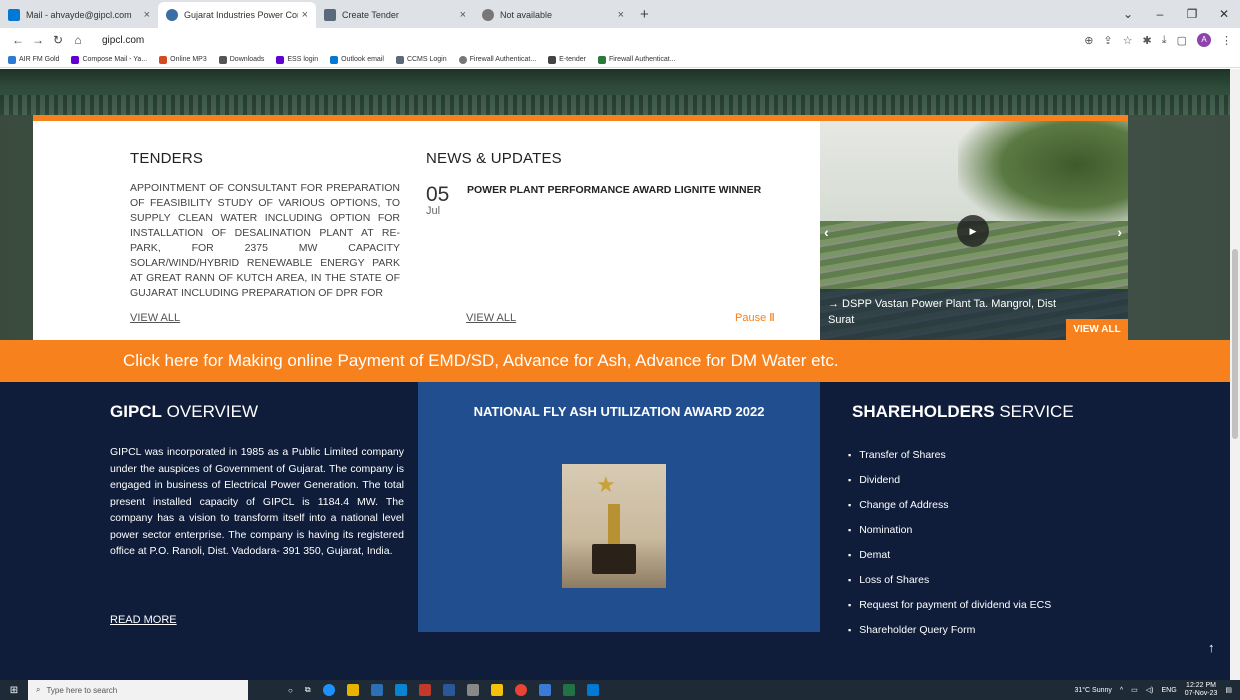 This screenshot has height=700, width=1240. Describe the element at coordinates (496, 690) in the screenshot. I see `folder-icon` at that location.